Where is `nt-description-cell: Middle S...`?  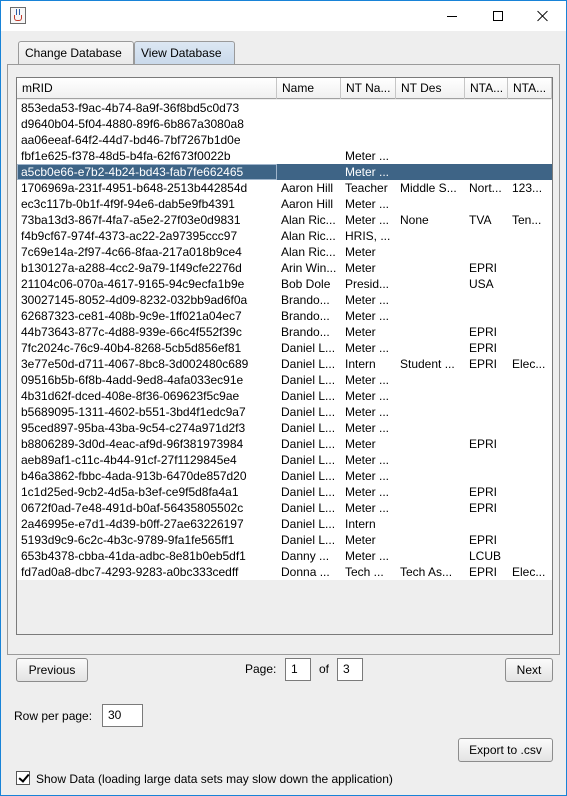 nt-description-cell: Middle S... is located at coordinates (430, 188).